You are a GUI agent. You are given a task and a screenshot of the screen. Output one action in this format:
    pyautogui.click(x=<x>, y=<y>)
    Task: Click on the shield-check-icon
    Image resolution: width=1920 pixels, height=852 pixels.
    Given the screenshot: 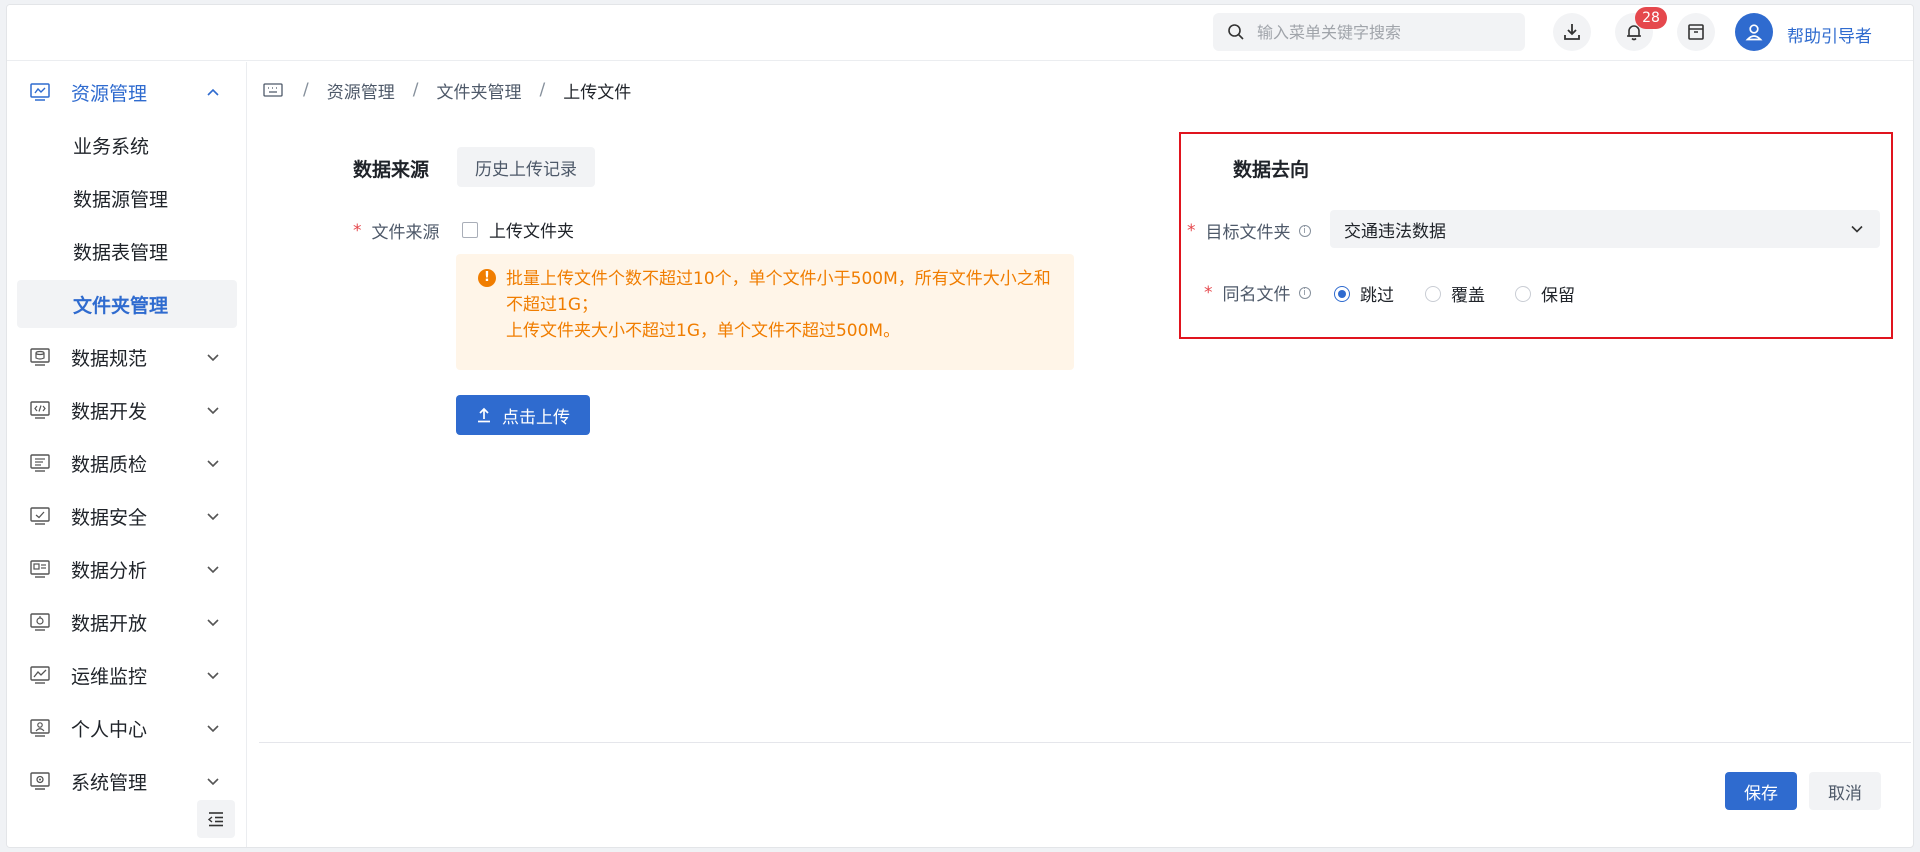 What is the action you would take?
    pyautogui.click(x=40, y=516)
    